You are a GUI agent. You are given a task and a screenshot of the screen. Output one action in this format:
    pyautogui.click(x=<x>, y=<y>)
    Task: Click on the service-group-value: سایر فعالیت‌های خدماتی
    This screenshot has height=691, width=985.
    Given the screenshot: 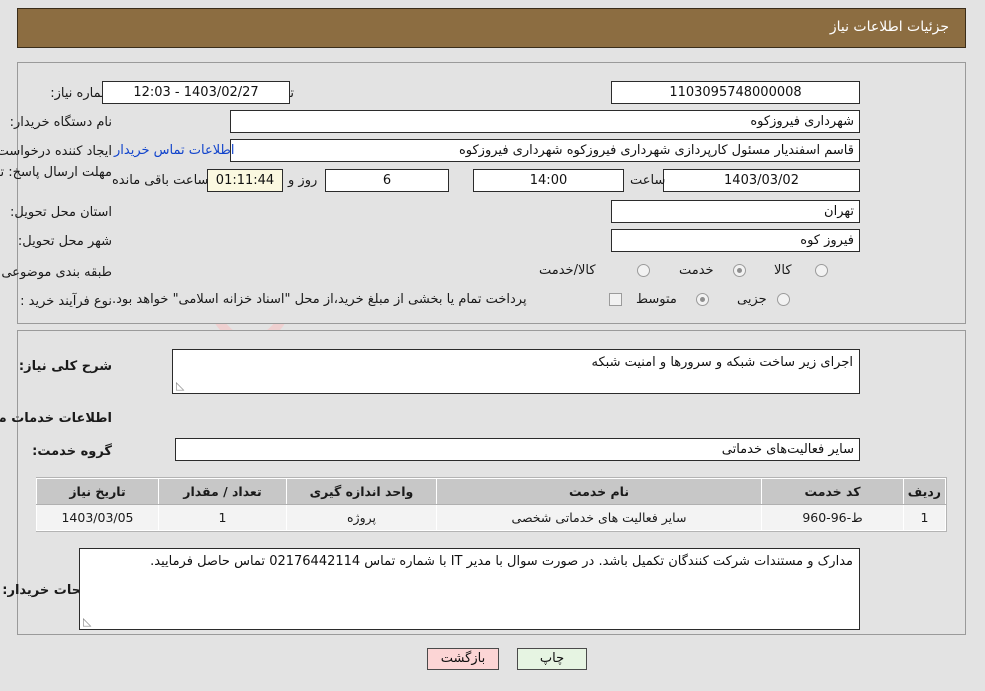 What is the action you would take?
    pyautogui.click(x=518, y=449)
    